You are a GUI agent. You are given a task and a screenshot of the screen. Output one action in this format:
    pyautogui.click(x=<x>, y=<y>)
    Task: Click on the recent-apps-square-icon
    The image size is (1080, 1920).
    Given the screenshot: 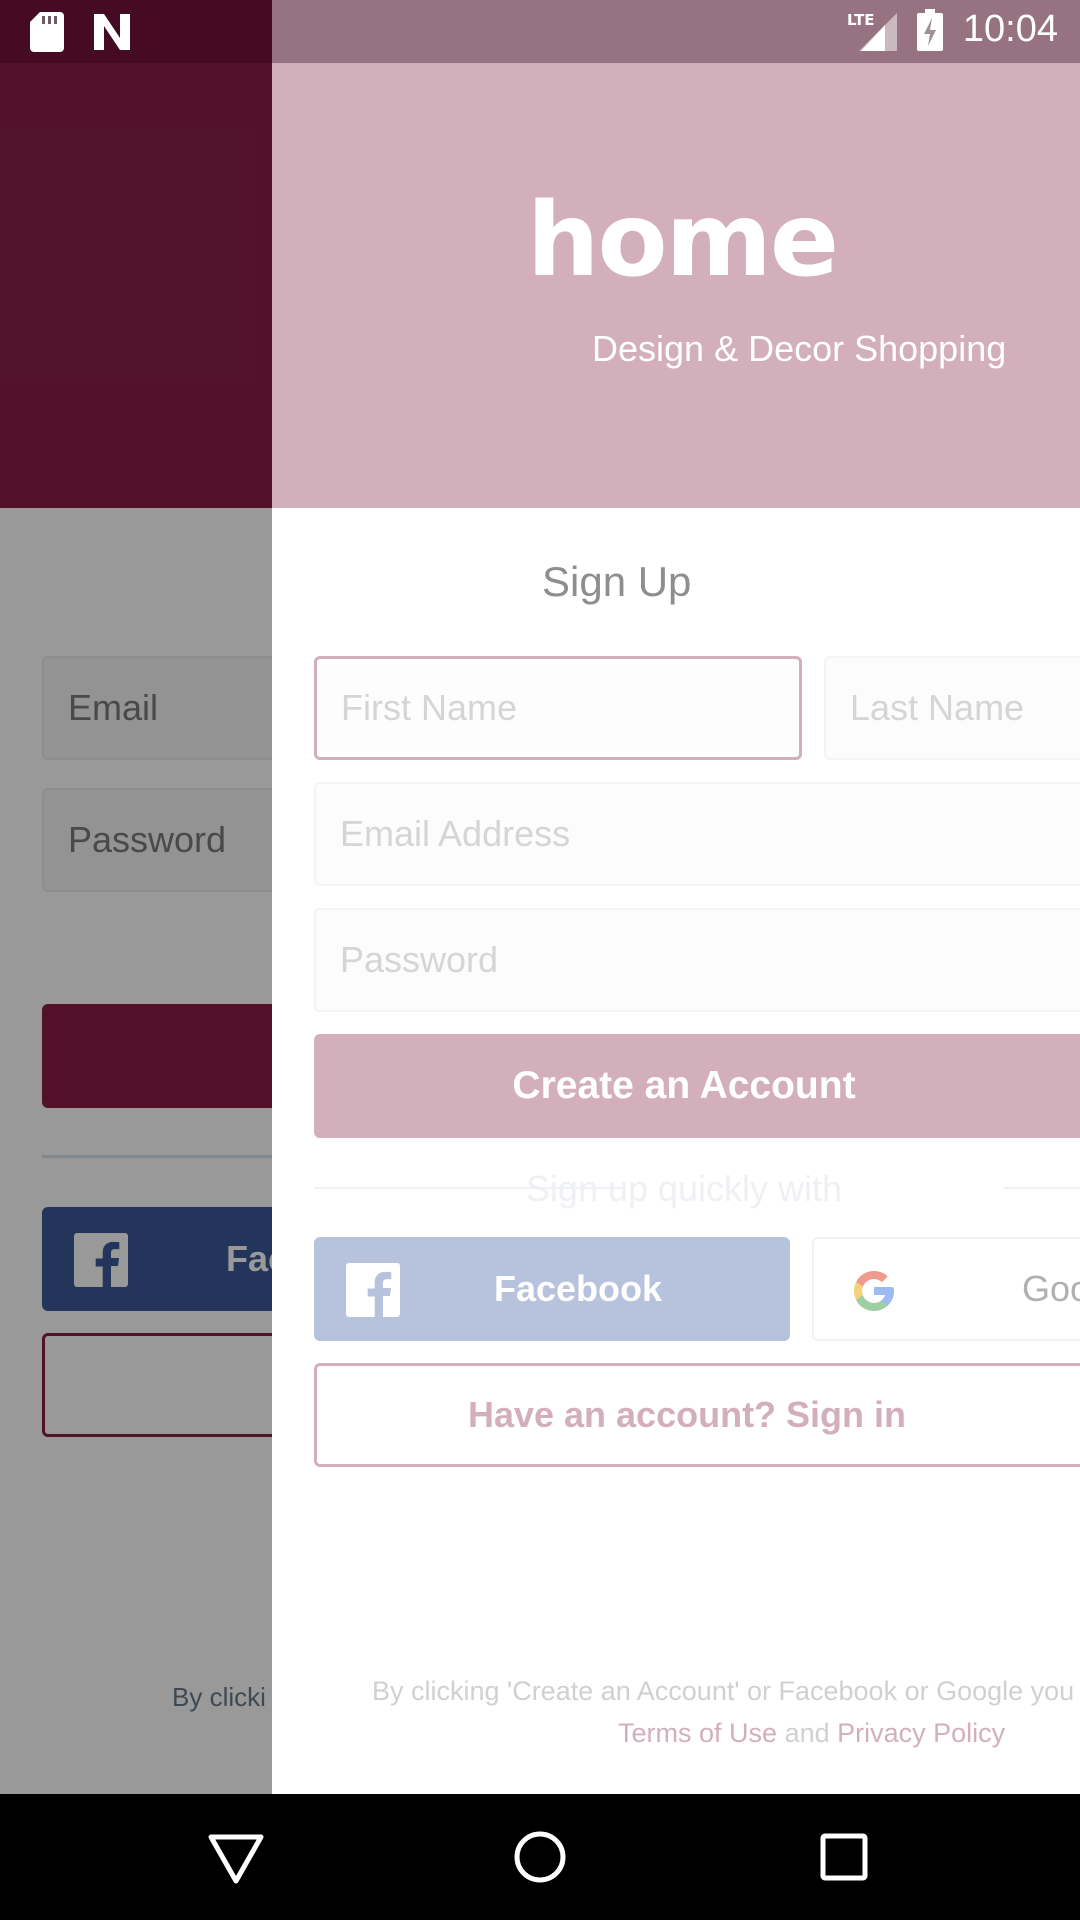 What is the action you would take?
    pyautogui.click(x=844, y=1857)
    